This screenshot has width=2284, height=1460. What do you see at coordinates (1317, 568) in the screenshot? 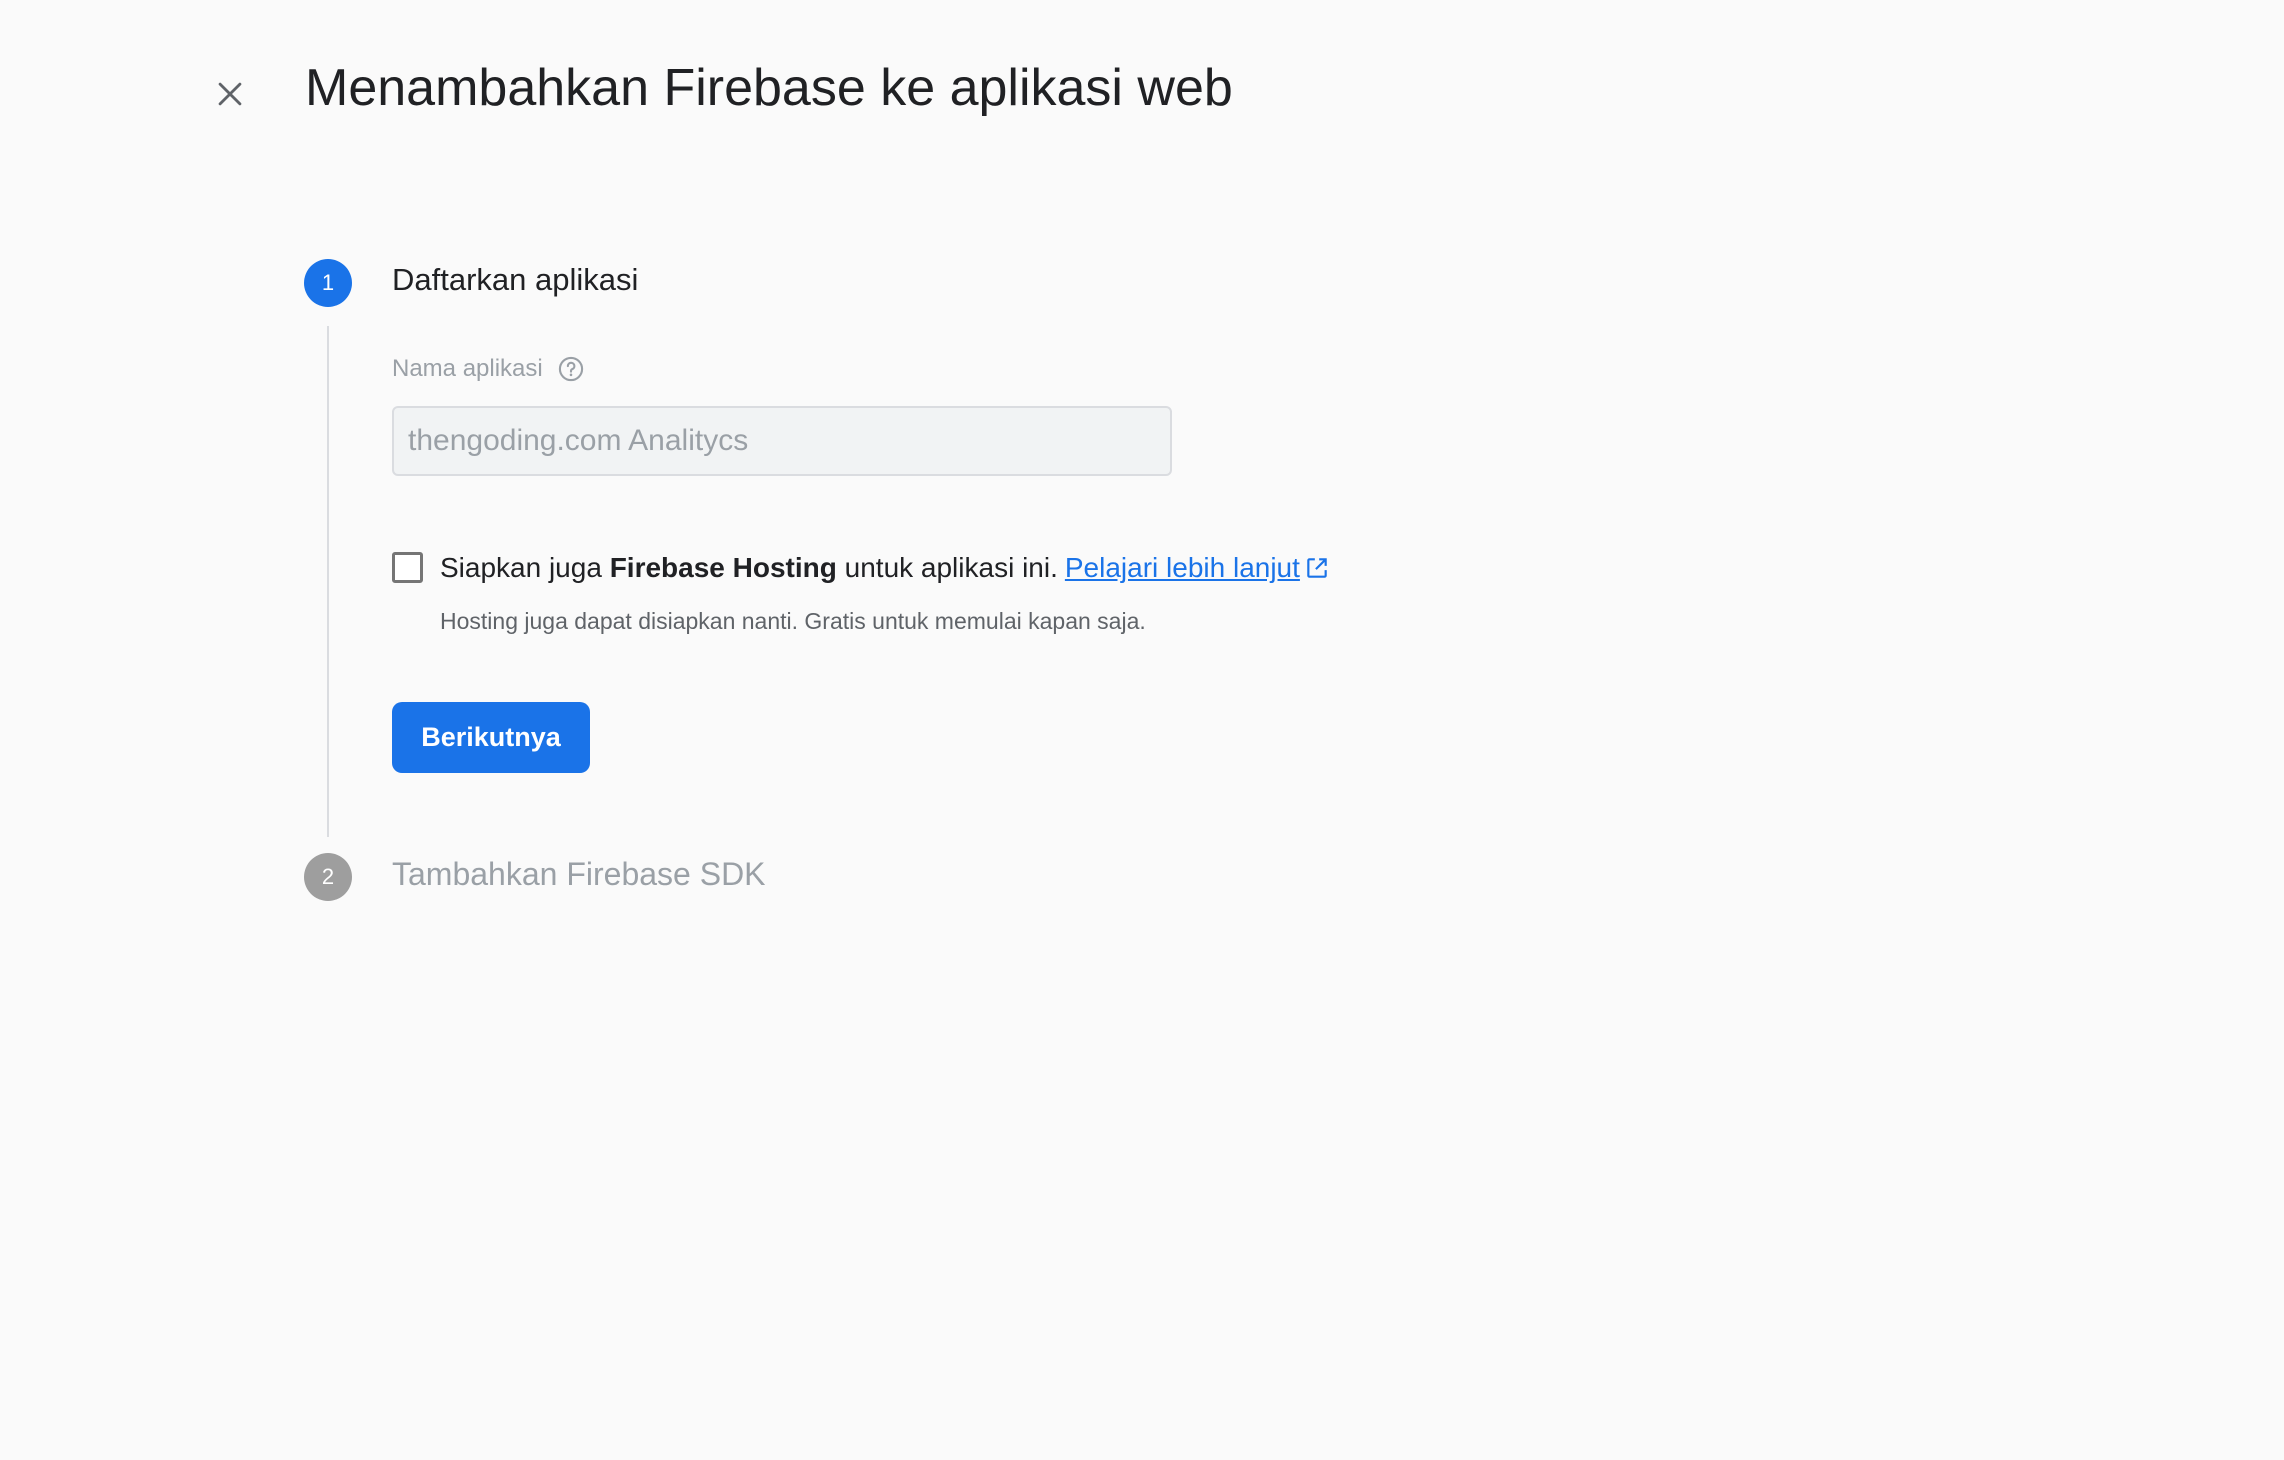
I see `external-link-icon` at bounding box center [1317, 568].